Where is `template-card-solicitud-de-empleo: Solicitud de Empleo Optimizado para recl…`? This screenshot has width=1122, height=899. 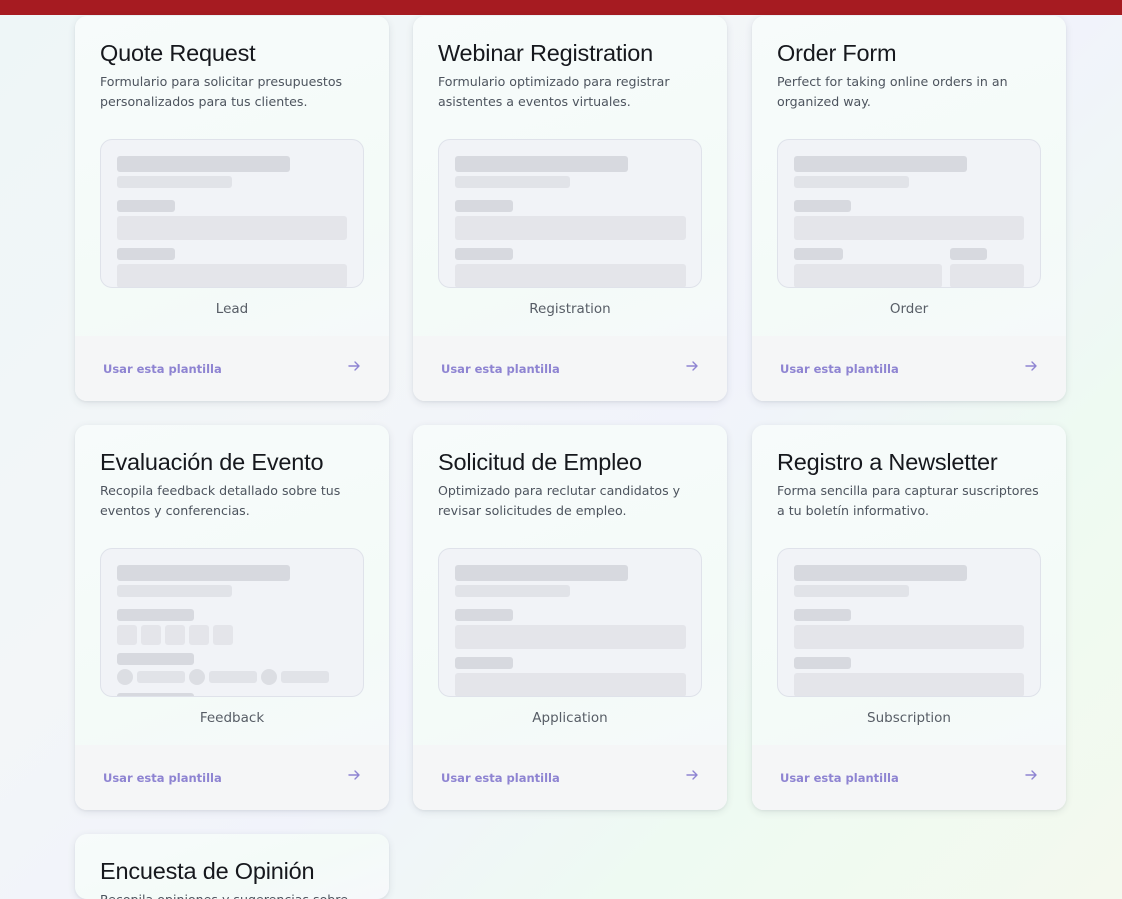 template-card-solicitud-de-empleo: Solicitud de Empleo Optimizado para recl… is located at coordinates (570, 617).